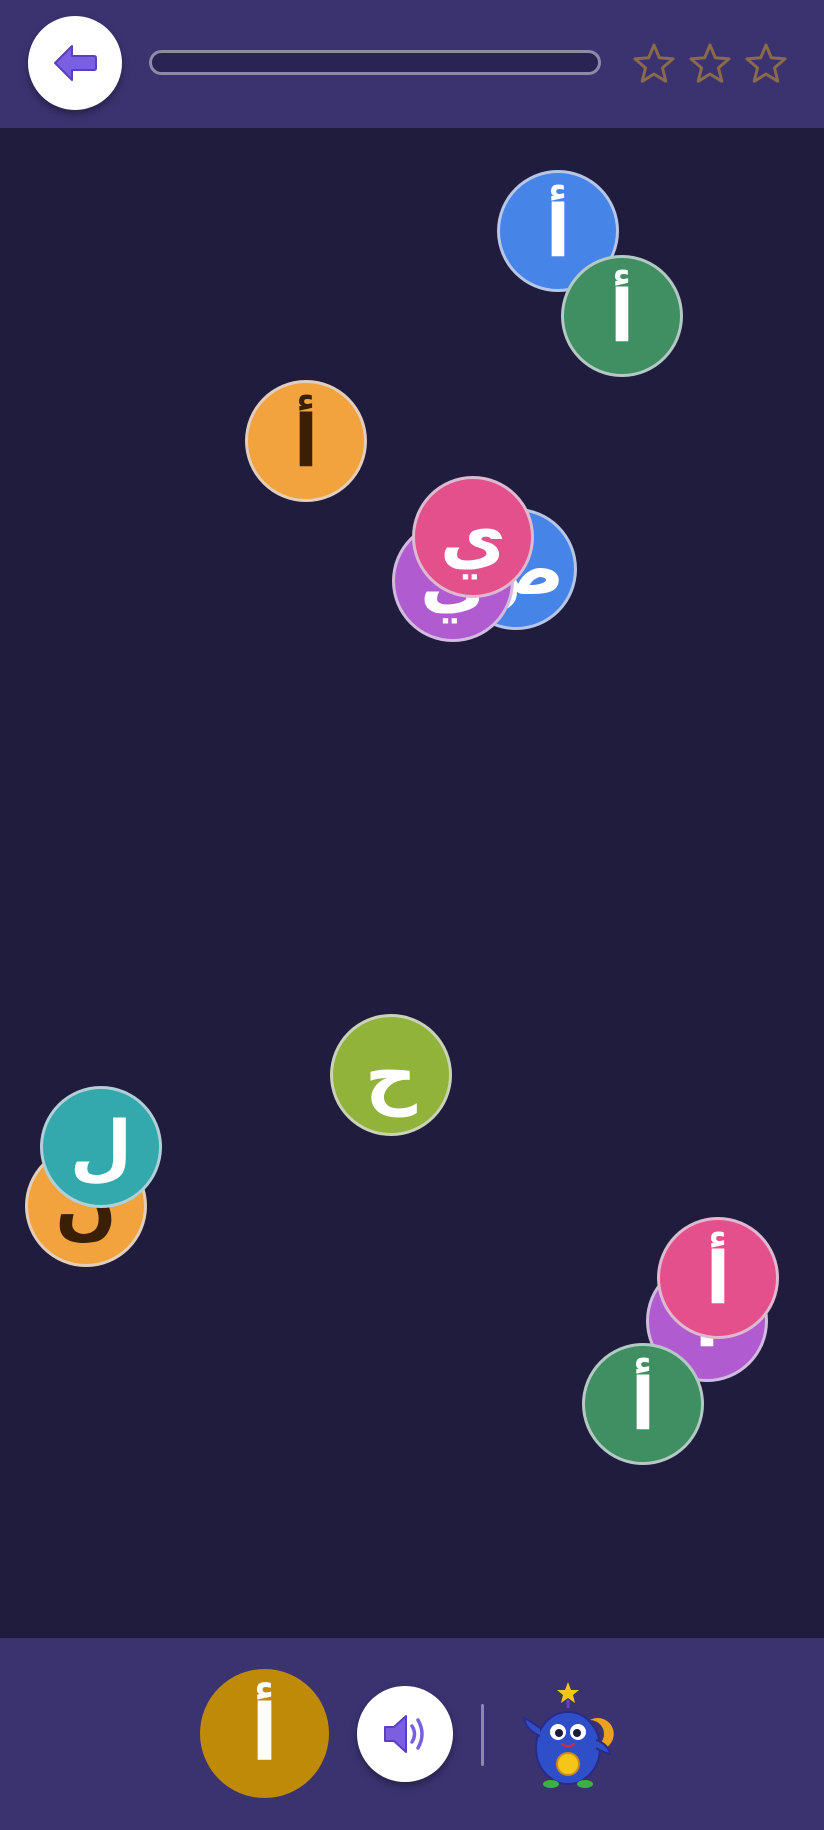 This screenshot has width=824, height=1830. I want to click on bubble-letter: ل, so click(101, 1147).